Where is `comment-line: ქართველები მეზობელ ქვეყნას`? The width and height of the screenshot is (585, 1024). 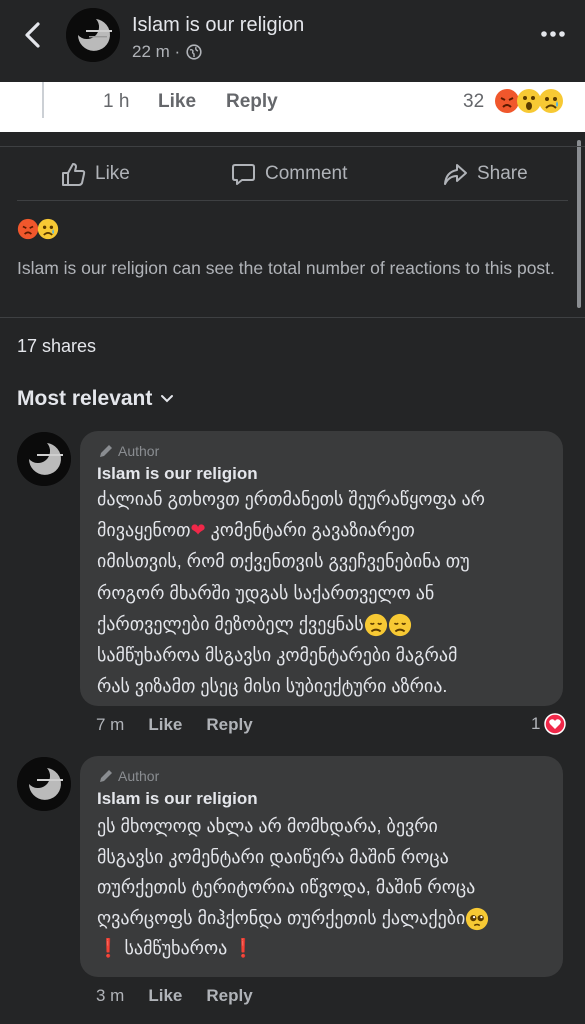 comment-line: ქართველები მეზობელ ქვეყნას is located at coordinates (328, 624).